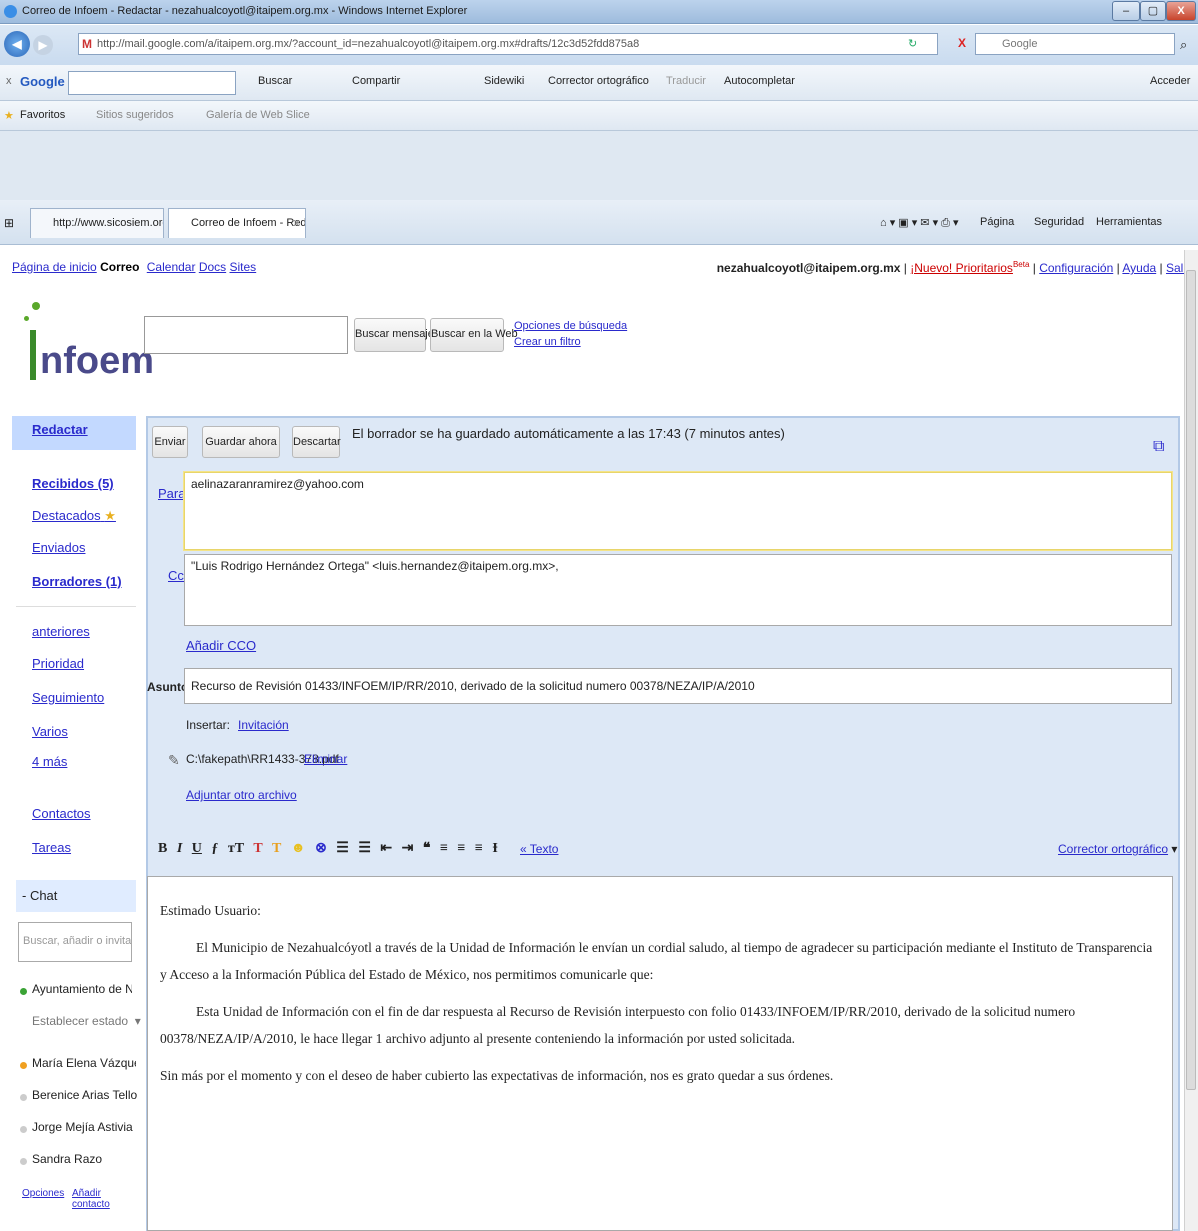 This screenshot has height=1231, width=1198. Describe the element at coordinates (1170, 81) in the screenshot. I see `acceder-button: Acceder` at that location.